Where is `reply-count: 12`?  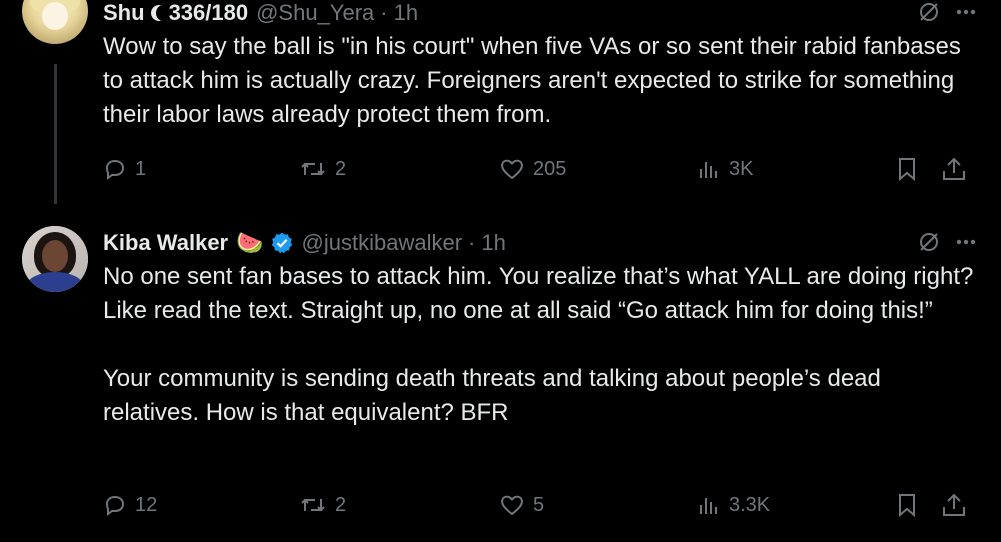
reply-count: 12 is located at coordinates (146, 504).